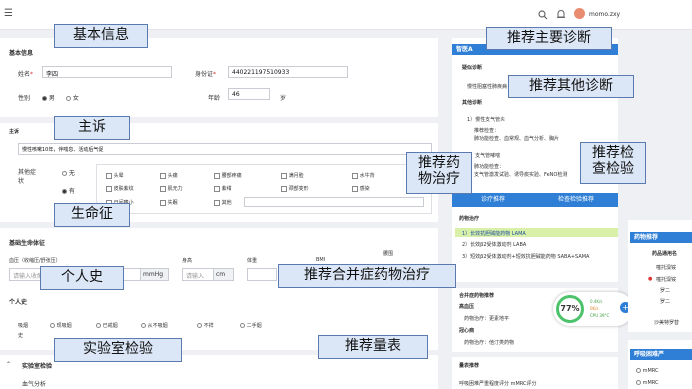 The width and height of the screenshot is (692, 389). What do you see at coordinates (487, 131) in the screenshot?
I see `recommend-check-label: 推荐检查：` at bounding box center [487, 131].